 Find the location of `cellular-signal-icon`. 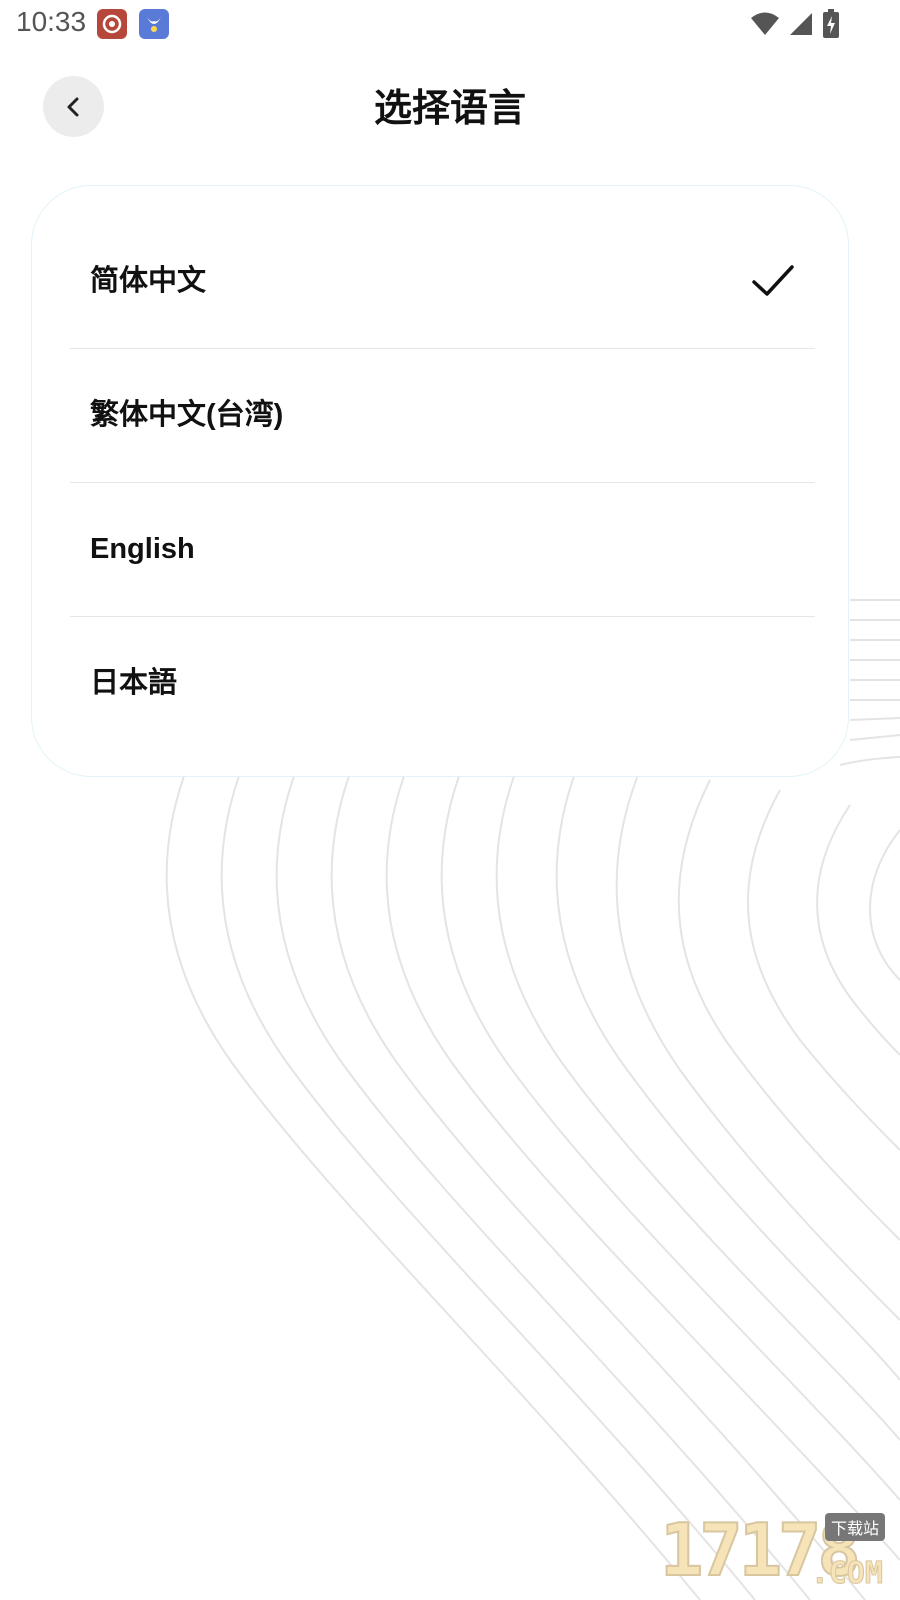

cellular-signal-icon is located at coordinates (801, 24).